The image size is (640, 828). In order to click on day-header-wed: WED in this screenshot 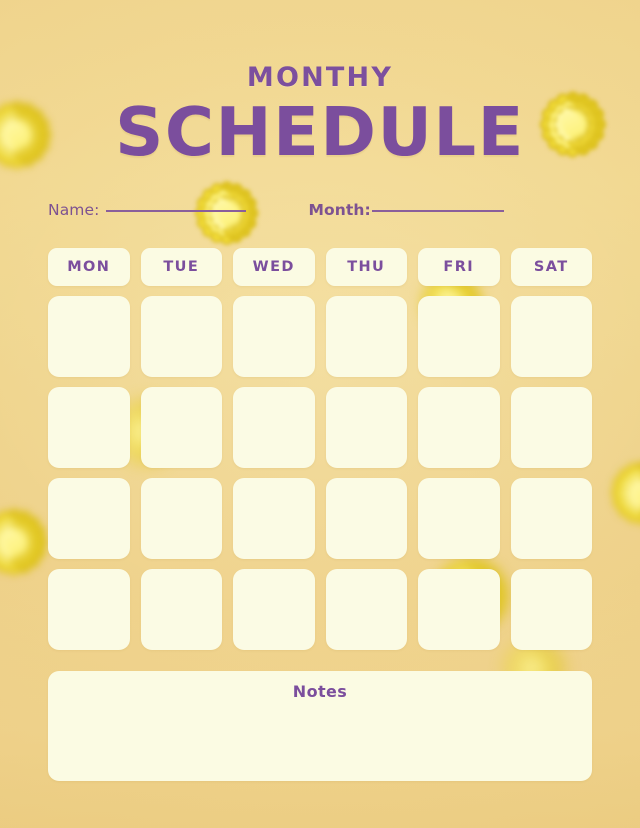, I will do `click(274, 267)`.